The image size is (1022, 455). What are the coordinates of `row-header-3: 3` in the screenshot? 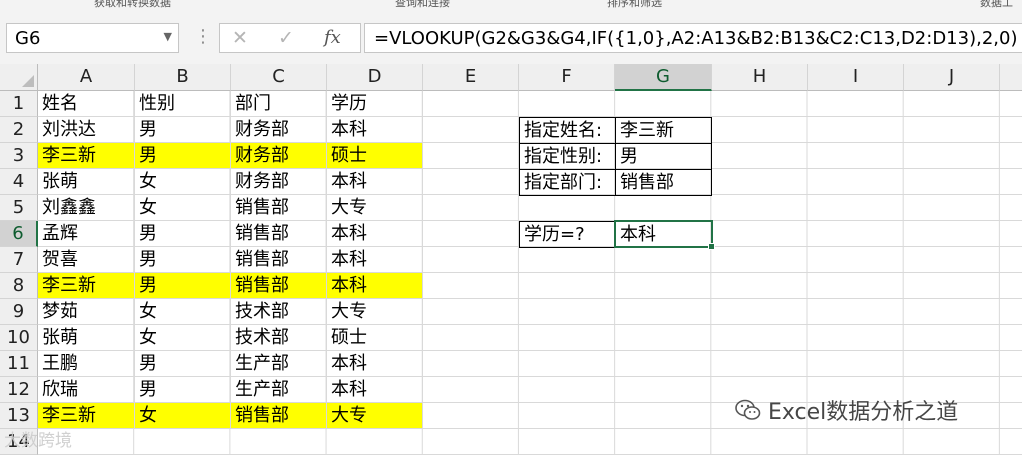 It's located at (19, 156).